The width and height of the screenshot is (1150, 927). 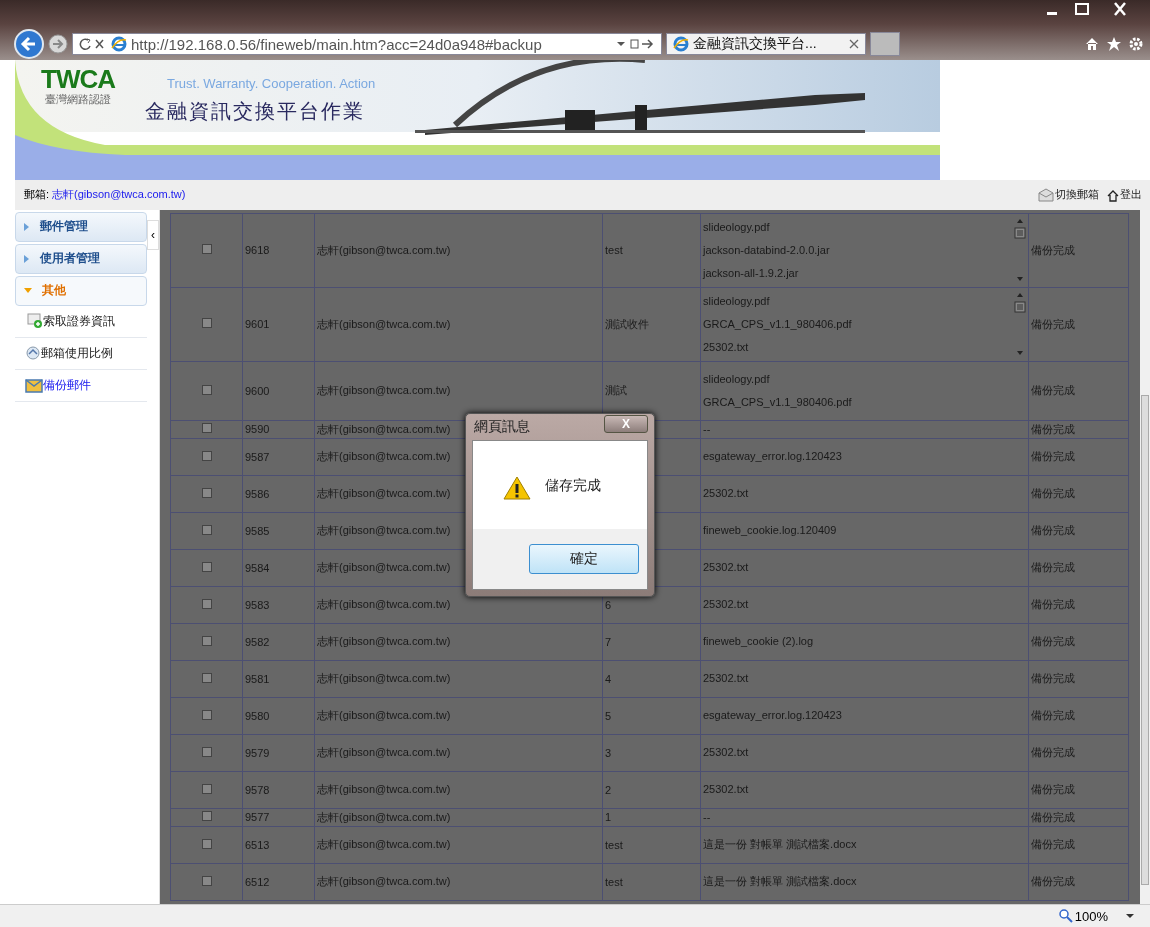 I want to click on warning-icon, so click(x=517, y=488).